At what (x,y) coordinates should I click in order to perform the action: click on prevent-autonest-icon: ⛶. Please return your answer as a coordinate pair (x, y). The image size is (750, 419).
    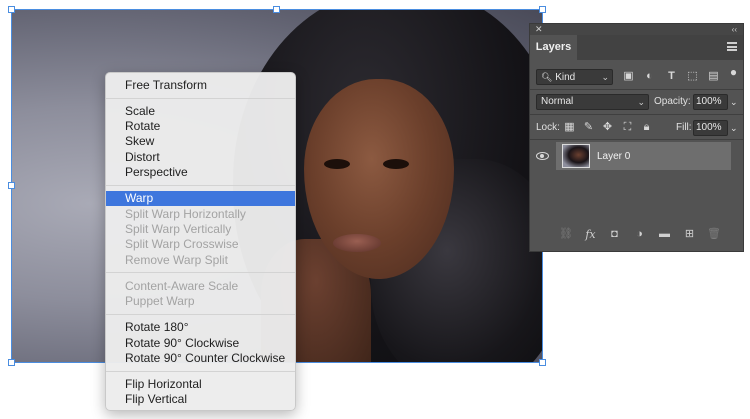
    Looking at the image, I should click on (627, 127).